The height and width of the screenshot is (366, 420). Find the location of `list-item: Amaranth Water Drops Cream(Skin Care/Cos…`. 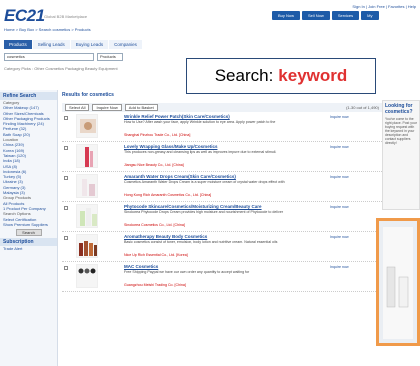

list-item: Amaranth Water Drops Cream(Skin Care/Cos… is located at coordinates (222, 187).